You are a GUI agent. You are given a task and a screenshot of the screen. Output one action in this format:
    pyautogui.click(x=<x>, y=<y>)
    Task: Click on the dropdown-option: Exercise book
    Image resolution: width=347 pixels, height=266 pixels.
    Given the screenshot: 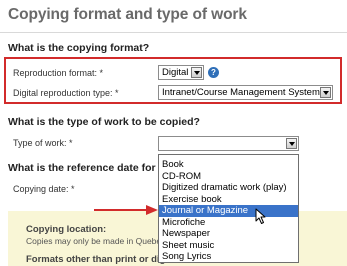 What is the action you would take?
    pyautogui.click(x=228, y=200)
    